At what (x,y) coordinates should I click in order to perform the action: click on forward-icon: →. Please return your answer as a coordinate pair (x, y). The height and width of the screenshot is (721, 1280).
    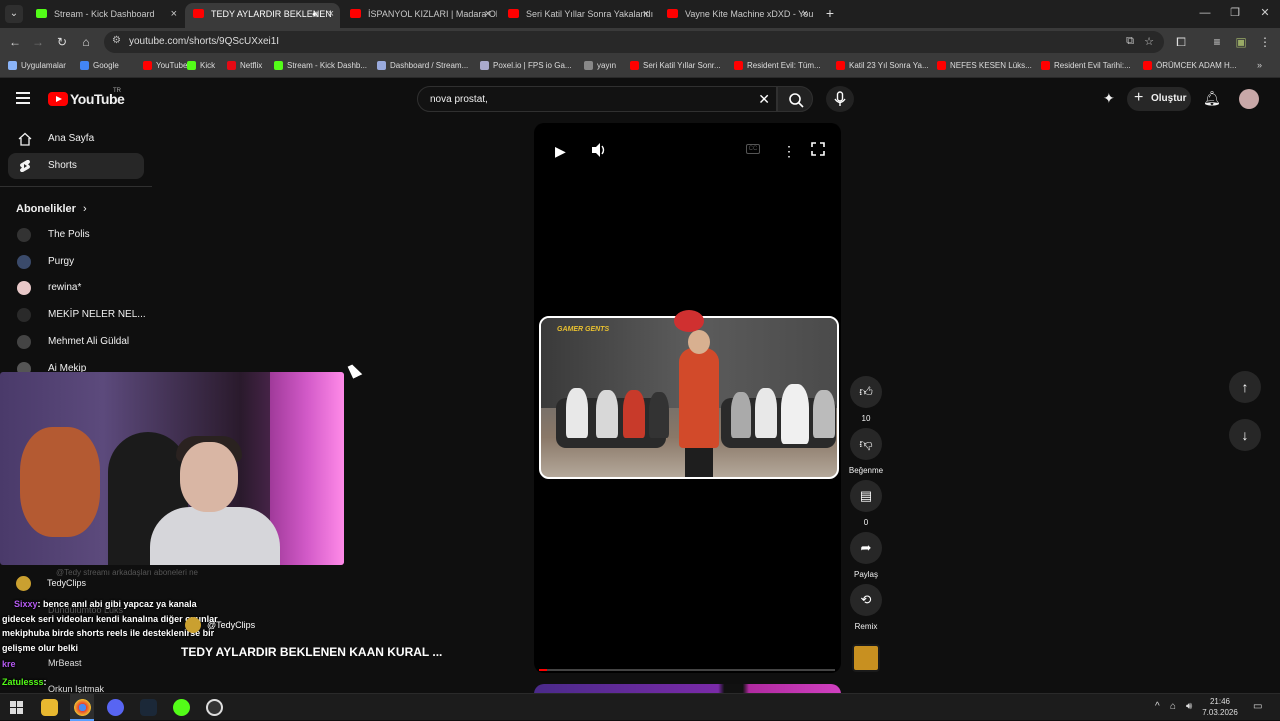
    Looking at the image, I should click on (38, 42).